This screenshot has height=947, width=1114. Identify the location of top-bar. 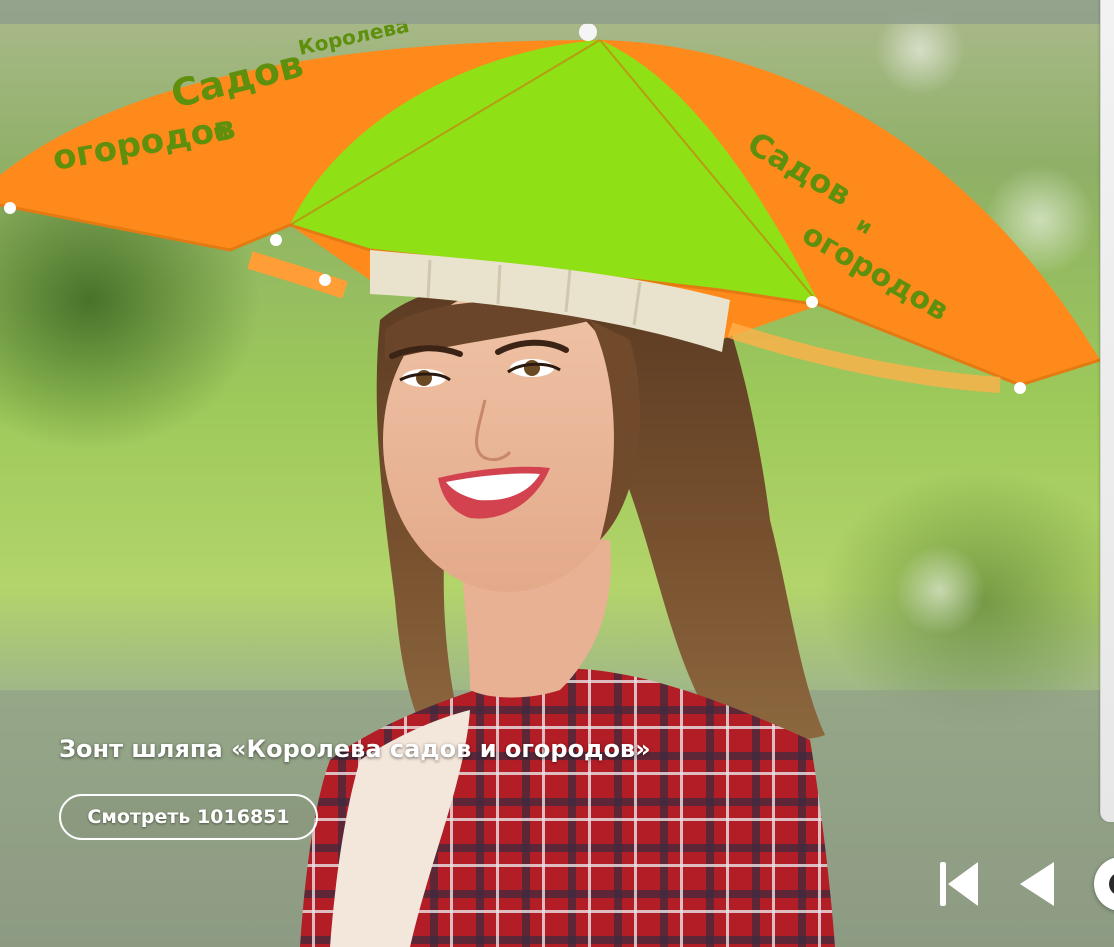
(557, 12).